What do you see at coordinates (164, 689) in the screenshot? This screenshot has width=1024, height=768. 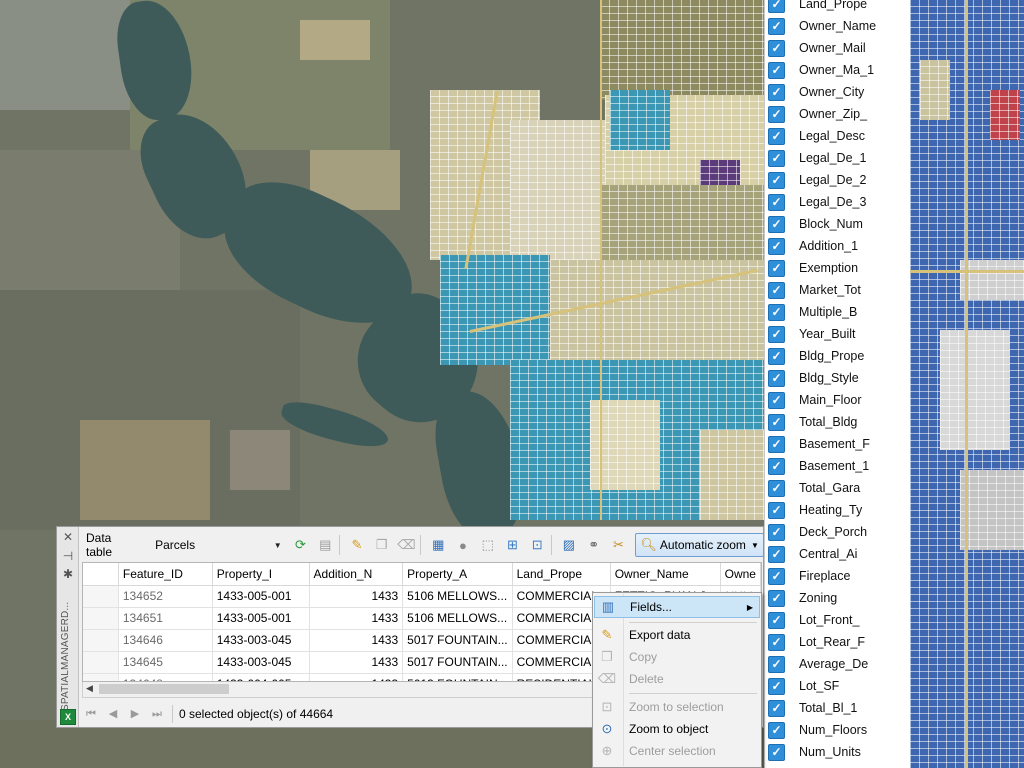 I see `scrollbar-thumb` at bounding box center [164, 689].